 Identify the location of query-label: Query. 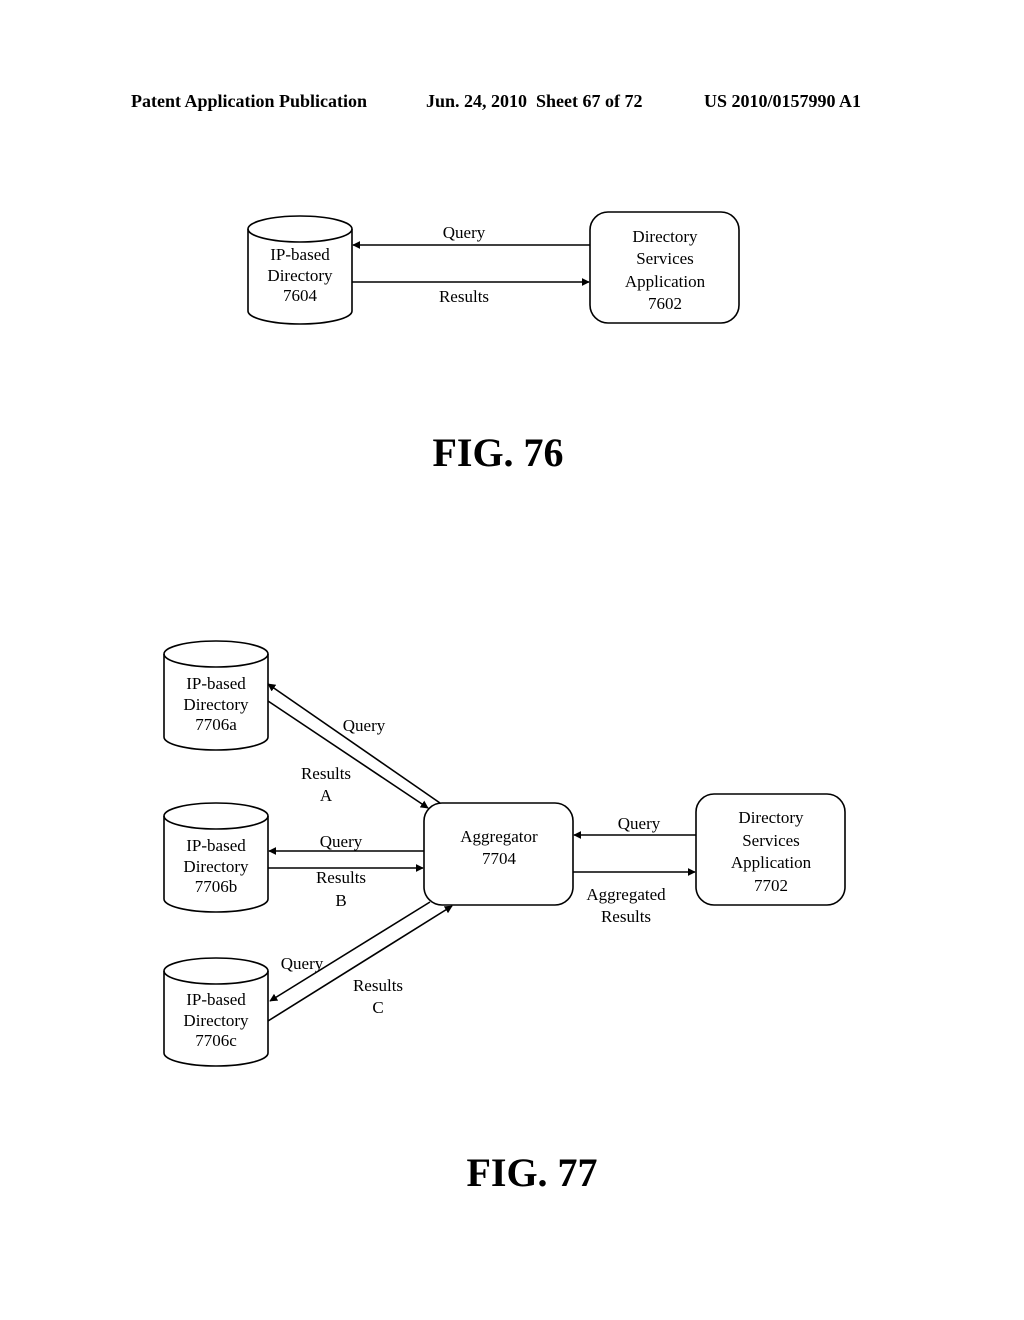
(464, 232).